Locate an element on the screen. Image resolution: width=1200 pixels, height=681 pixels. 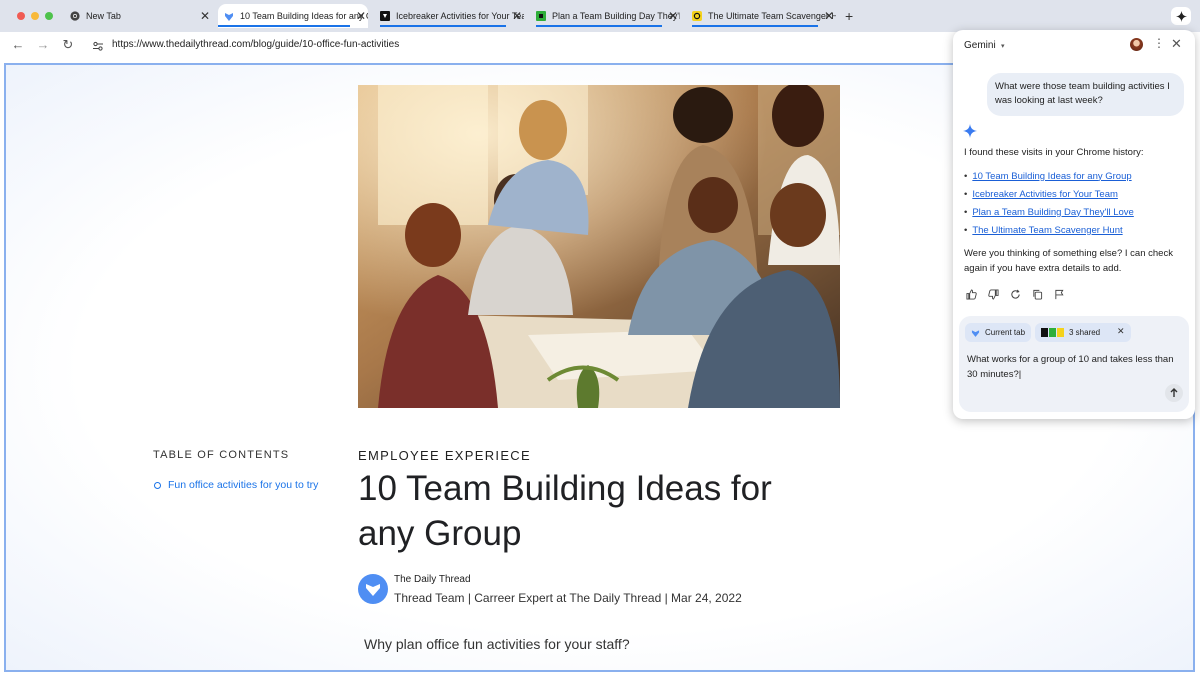
sparkle-icon is located at coordinates (1181, 16).